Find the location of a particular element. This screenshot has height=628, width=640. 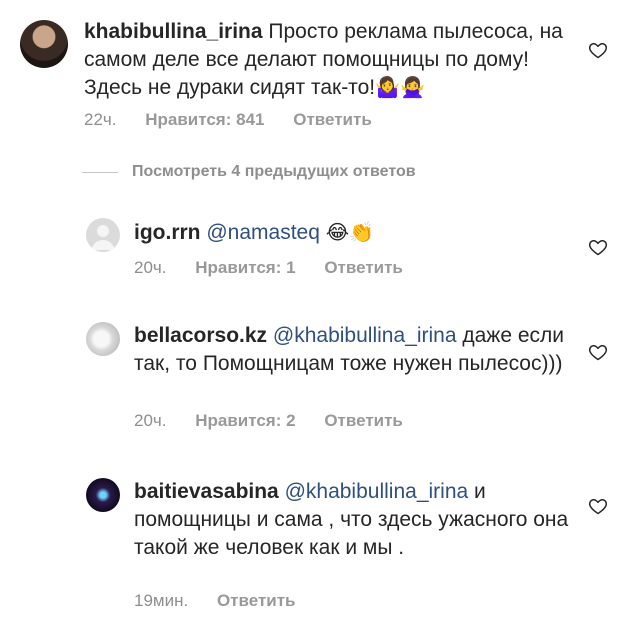

comment-username: bellacorso.kz is located at coordinates (200, 335).